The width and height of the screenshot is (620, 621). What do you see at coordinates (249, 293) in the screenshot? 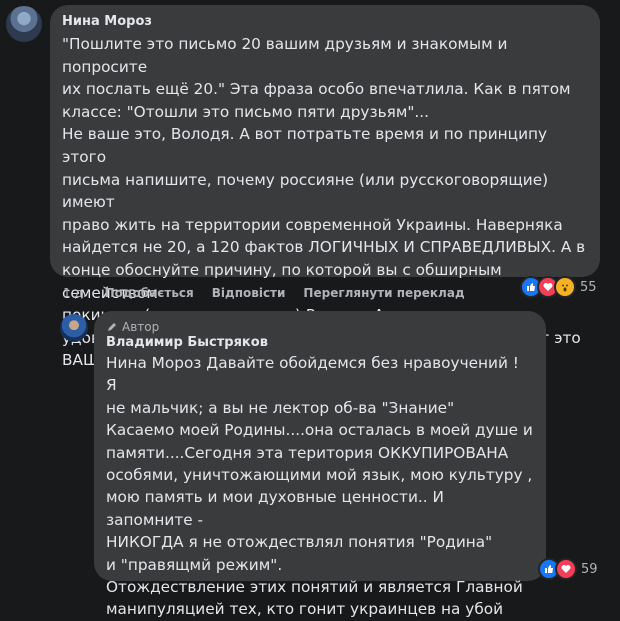
I see `reply-button: Відповісти` at bounding box center [249, 293].